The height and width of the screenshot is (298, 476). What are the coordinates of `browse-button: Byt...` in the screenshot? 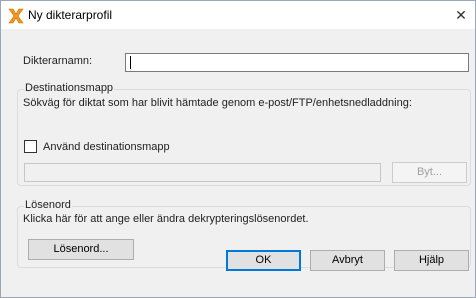 It's located at (429, 172).